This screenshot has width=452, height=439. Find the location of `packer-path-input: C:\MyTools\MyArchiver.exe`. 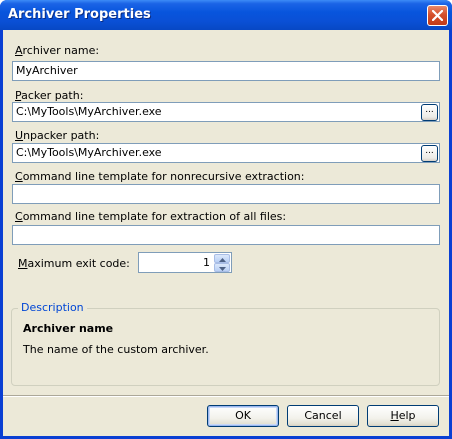

packer-path-input: C:\MyTools\MyArchiver.exe is located at coordinates (226, 112).